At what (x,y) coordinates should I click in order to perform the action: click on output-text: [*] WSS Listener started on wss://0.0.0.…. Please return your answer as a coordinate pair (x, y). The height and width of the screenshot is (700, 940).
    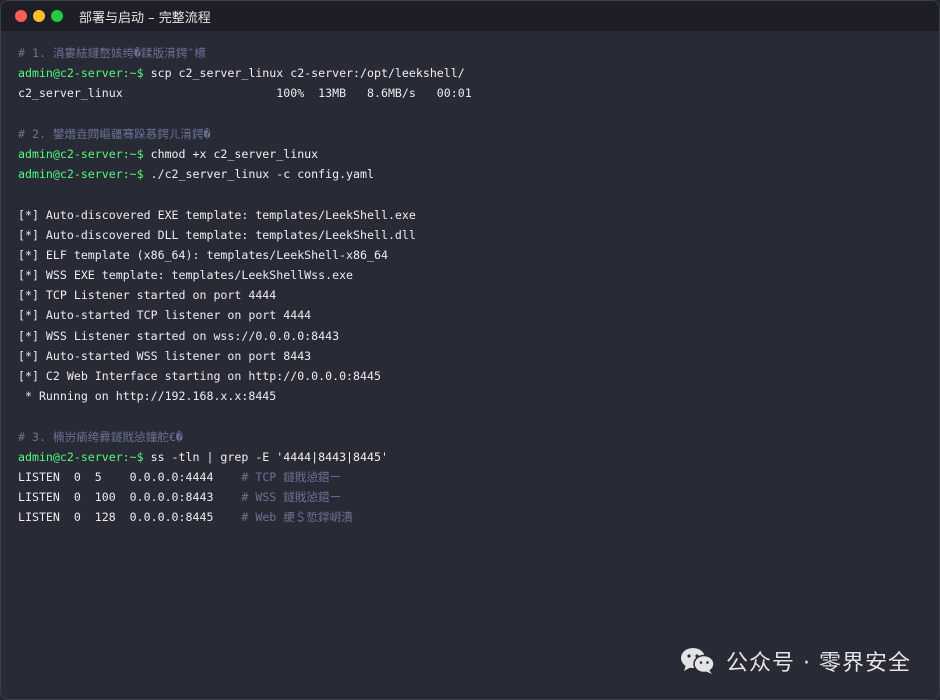
    Looking at the image, I should click on (179, 335).